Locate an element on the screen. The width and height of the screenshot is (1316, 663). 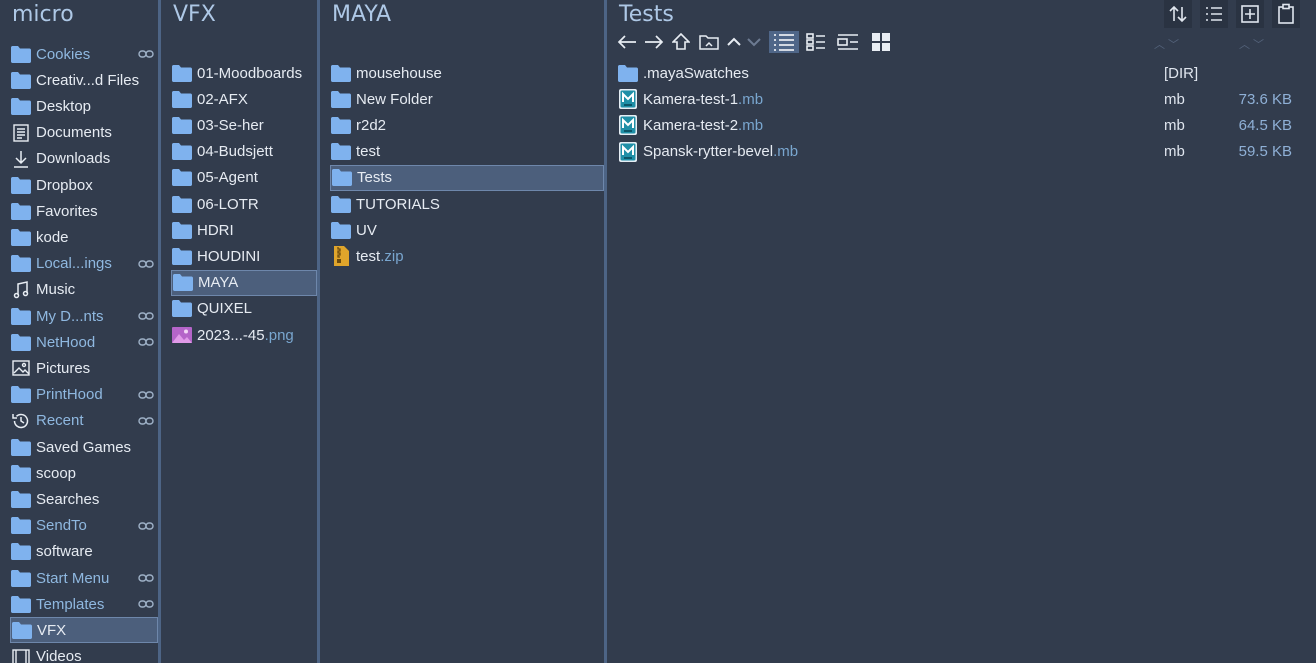
sidebar-item: Creativ...d Files is located at coordinates (84, 80).